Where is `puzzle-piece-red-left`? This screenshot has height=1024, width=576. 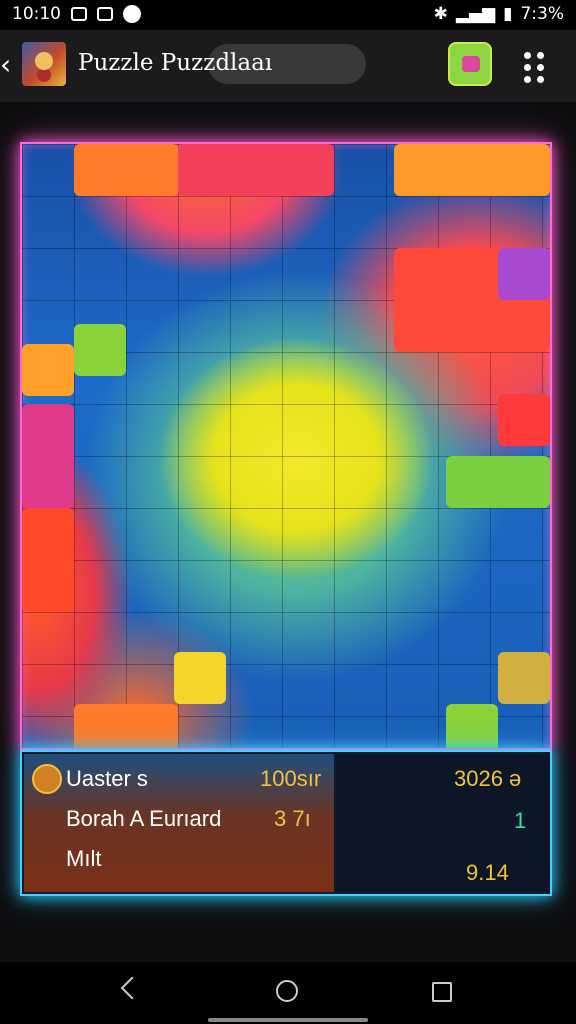
puzzle-piece-red-left is located at coordinates (48, 560).